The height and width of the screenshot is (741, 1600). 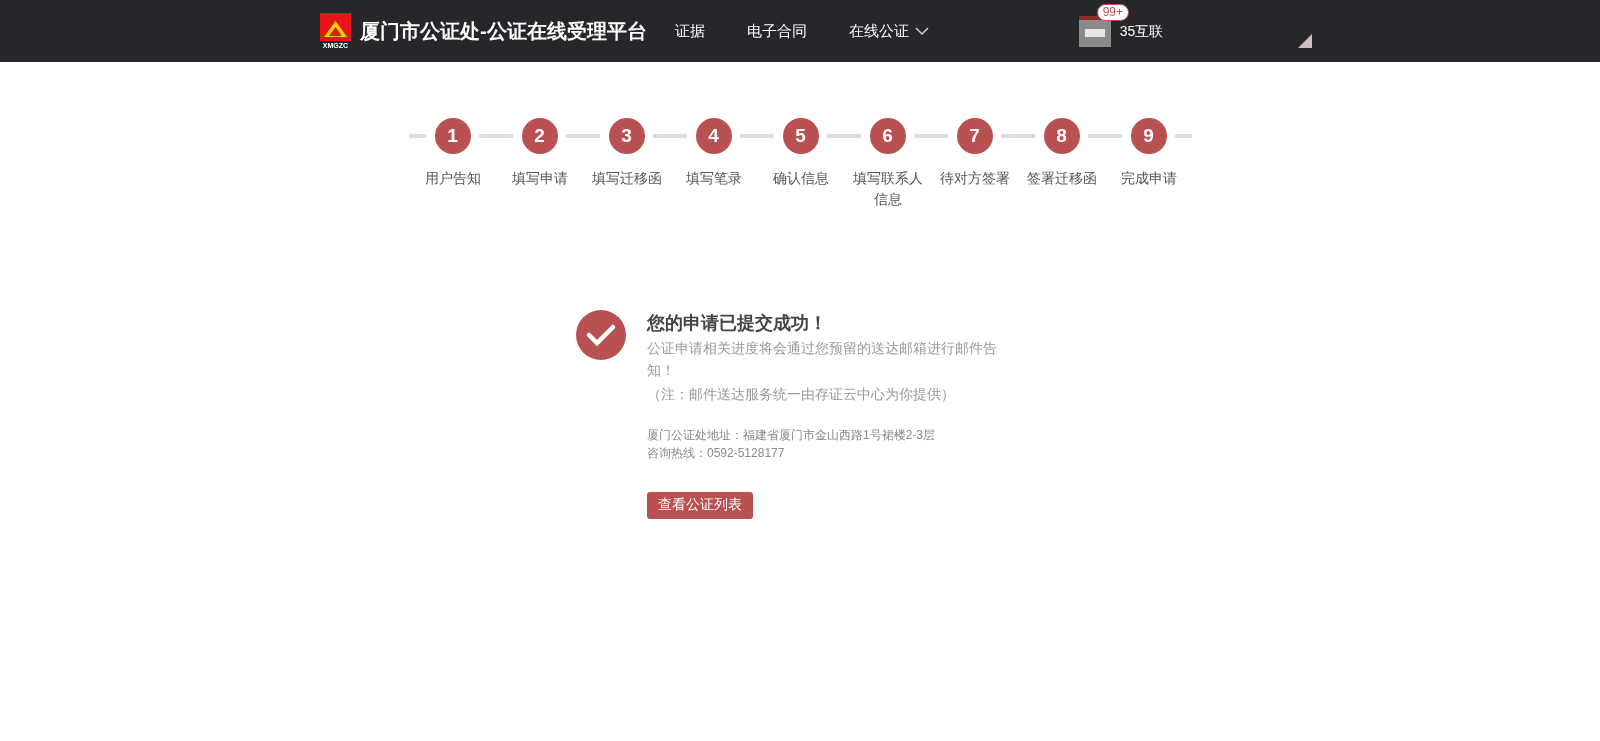 What do you see at coordinates (1148, 136) in the screenshot?
I see `step-number: 9` at bounding box center [1148, 136].